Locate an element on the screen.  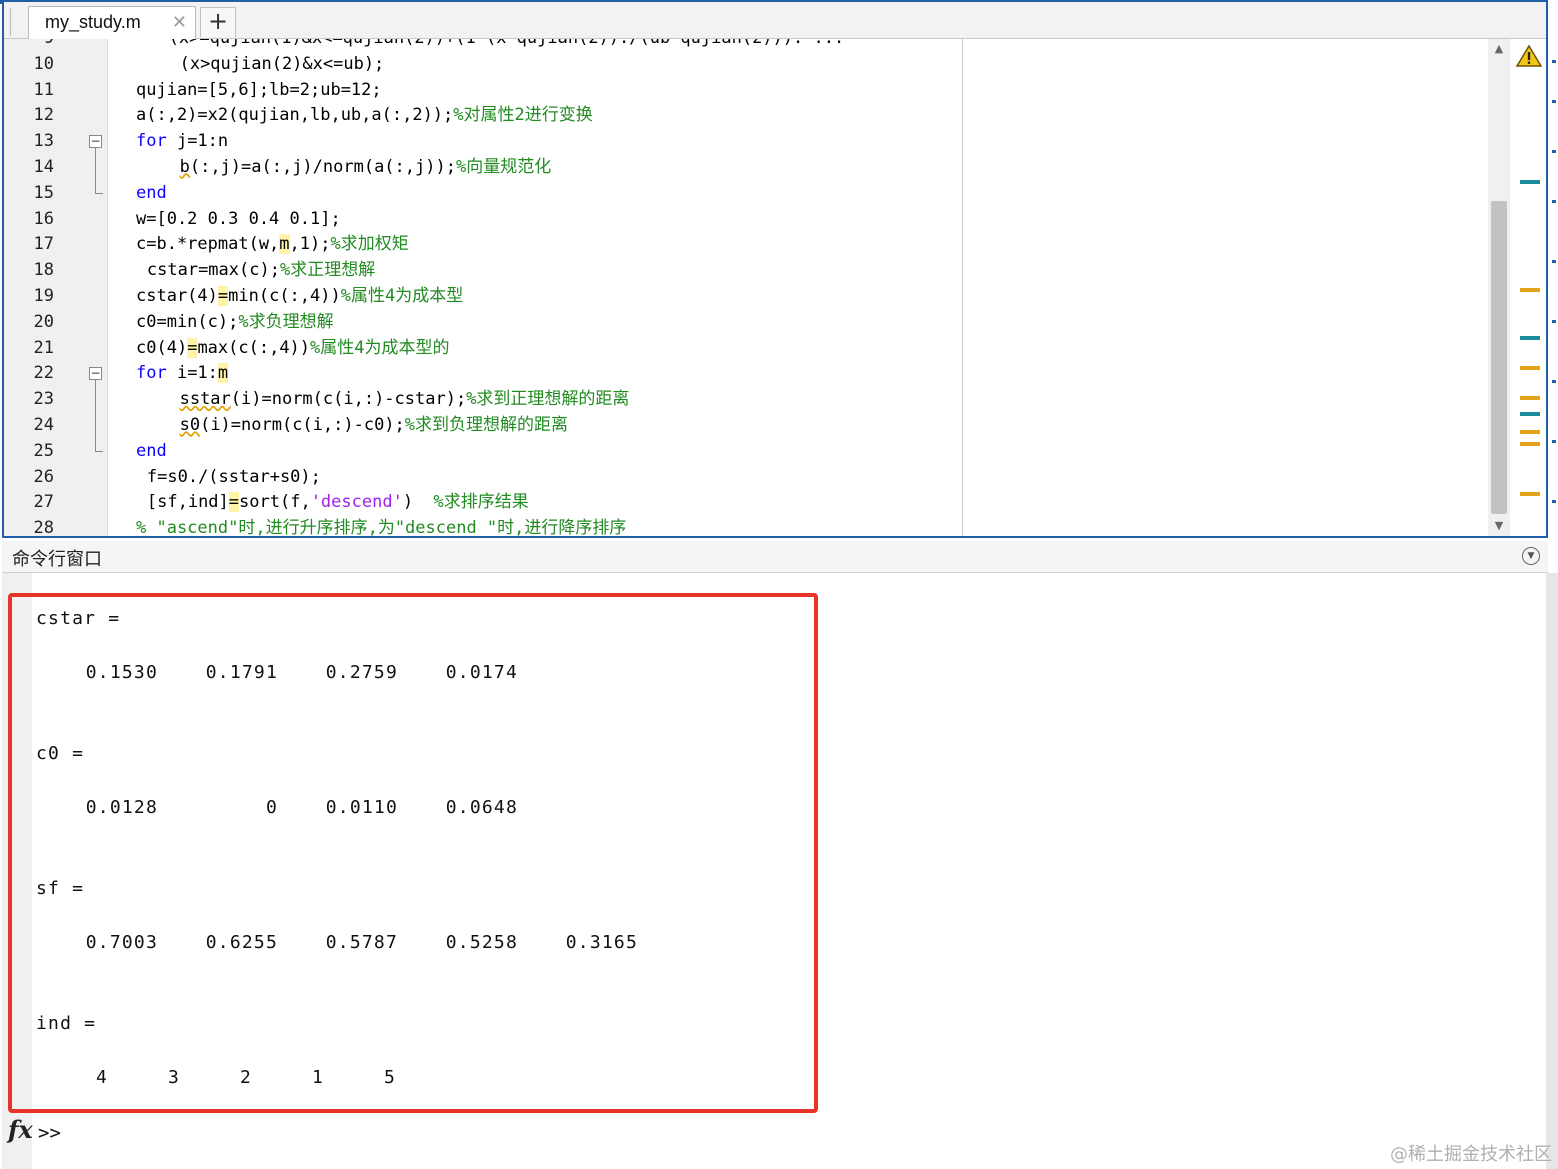
editor-vertical-scrollbar: ▲ ▼ is located at coordinates (1499, 287).